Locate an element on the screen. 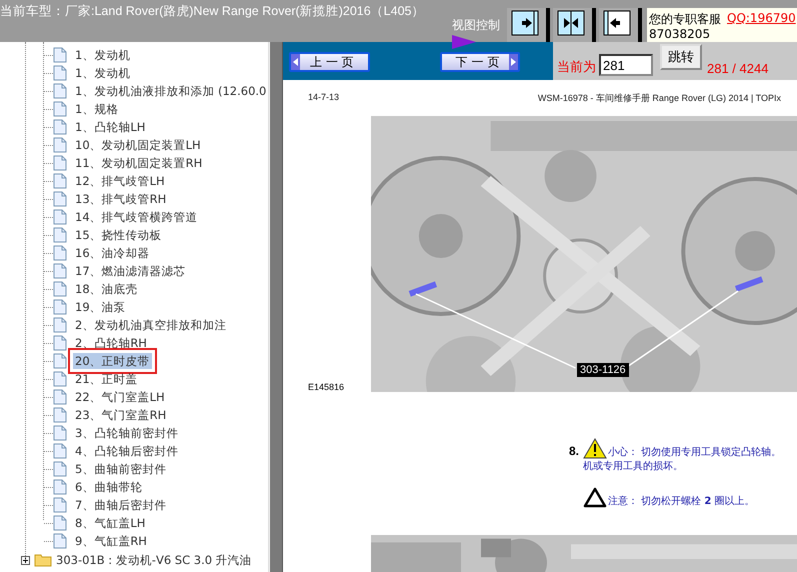 Image resolution: width=797 pixels, height=572 pixels. tree-item: 15、挠性传动板 is located at coordinates (118, 235).